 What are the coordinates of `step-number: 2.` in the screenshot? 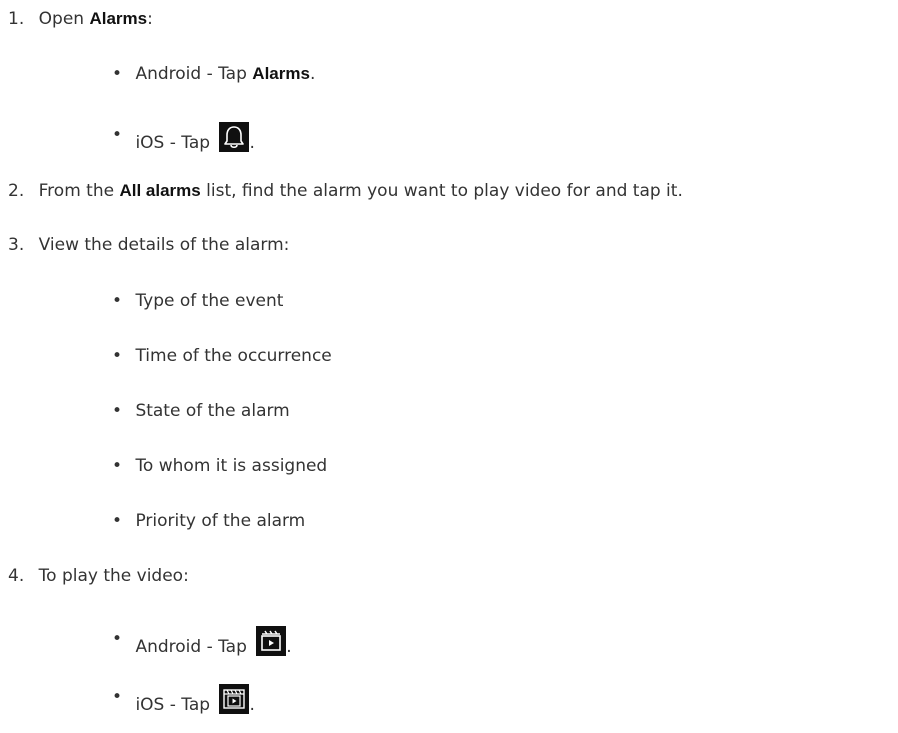 It's located at (16, 191).